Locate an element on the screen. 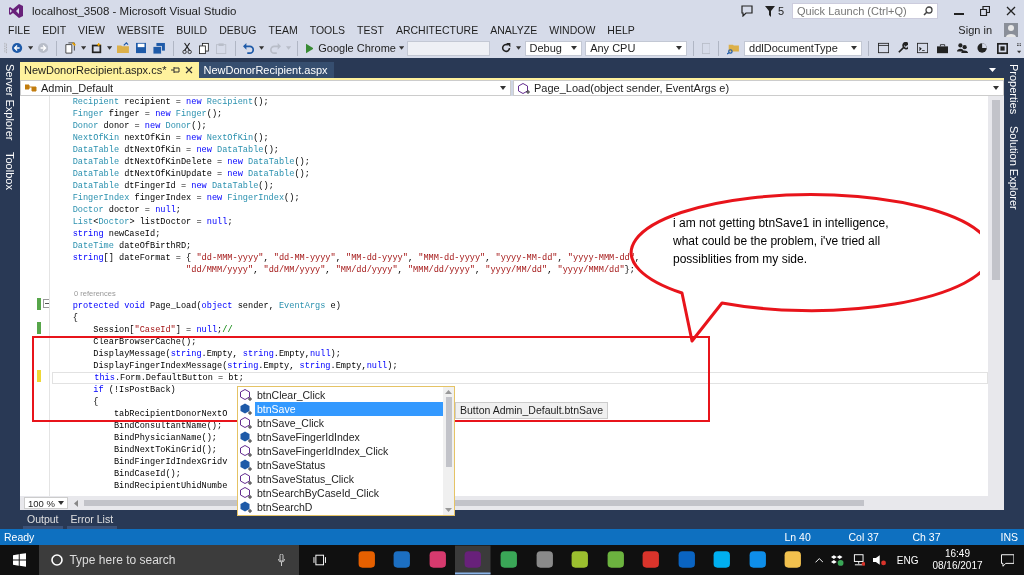  back-arrow-icon is located at coordinates (17, 48).